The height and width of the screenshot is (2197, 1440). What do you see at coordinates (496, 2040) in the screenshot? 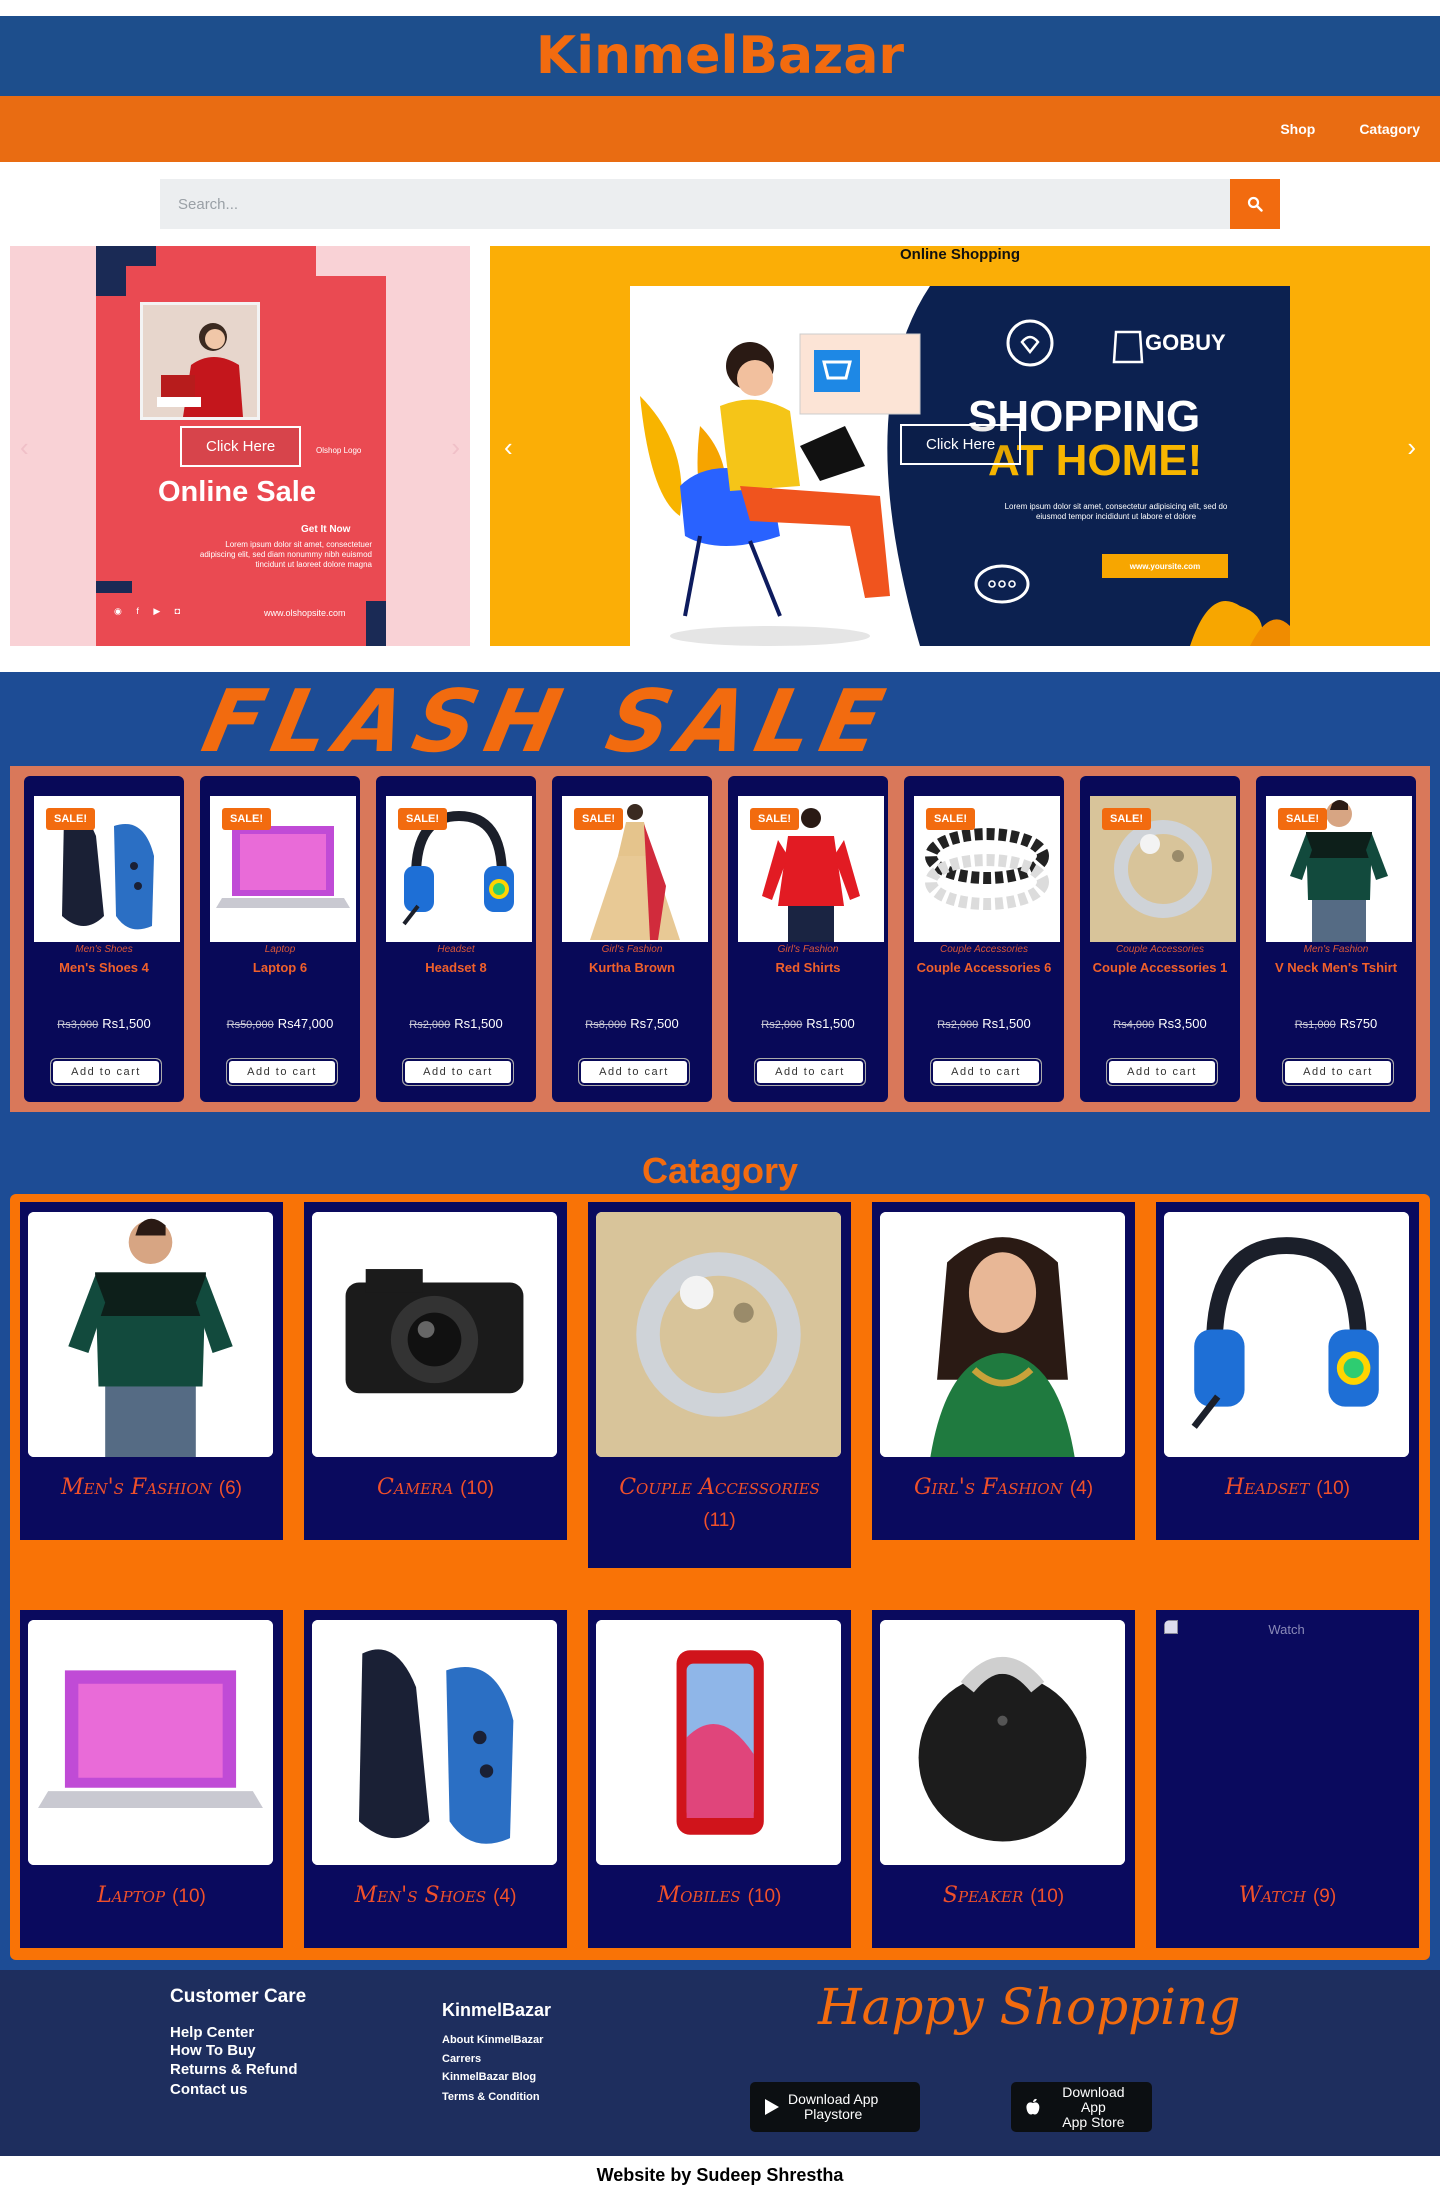
I see `about-link: About KinmelBazar` at bounding box center [496, 2040].